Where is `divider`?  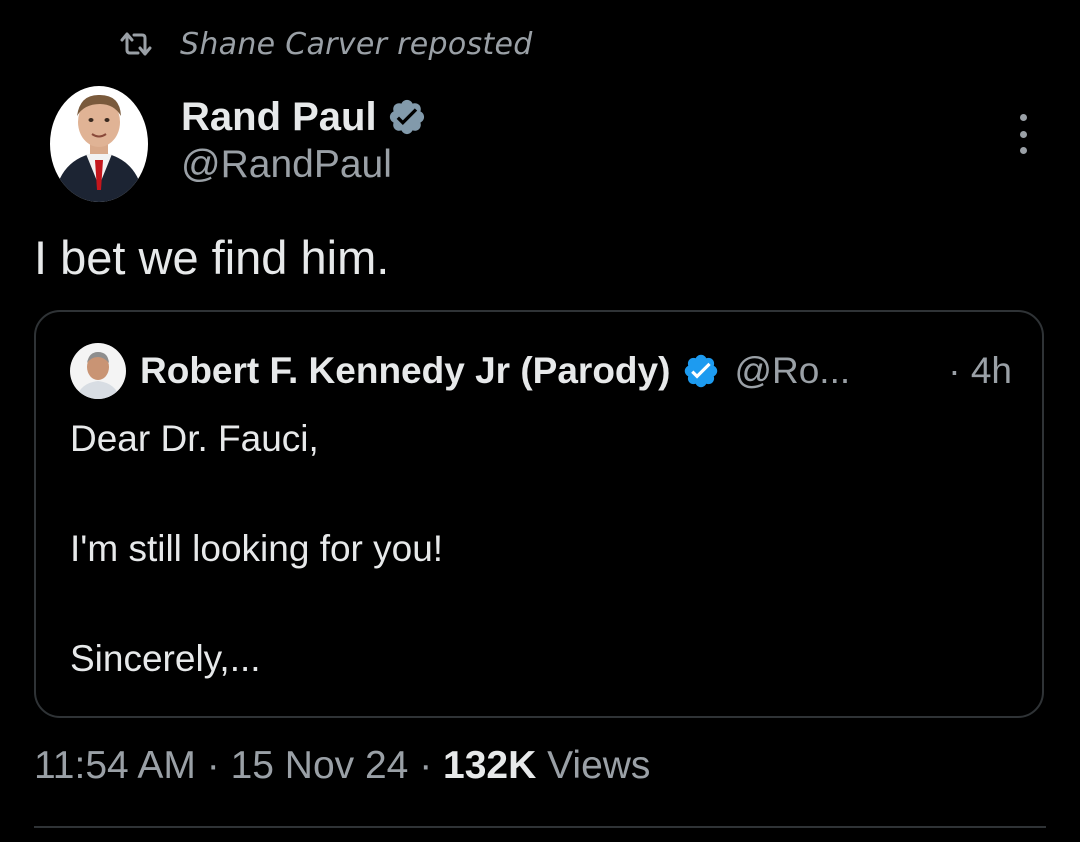 divider is located at coordinates (540, 827).